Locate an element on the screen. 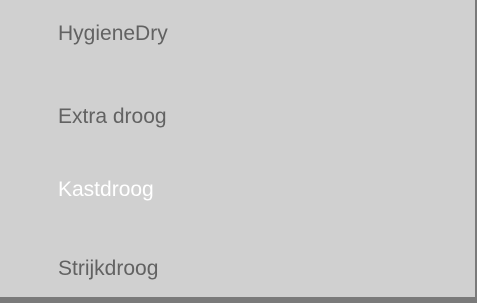 The width and height of the screenshot is (477, 303). menu-item-hygienedry: HygieneDry is located at coordinates (113, 34).